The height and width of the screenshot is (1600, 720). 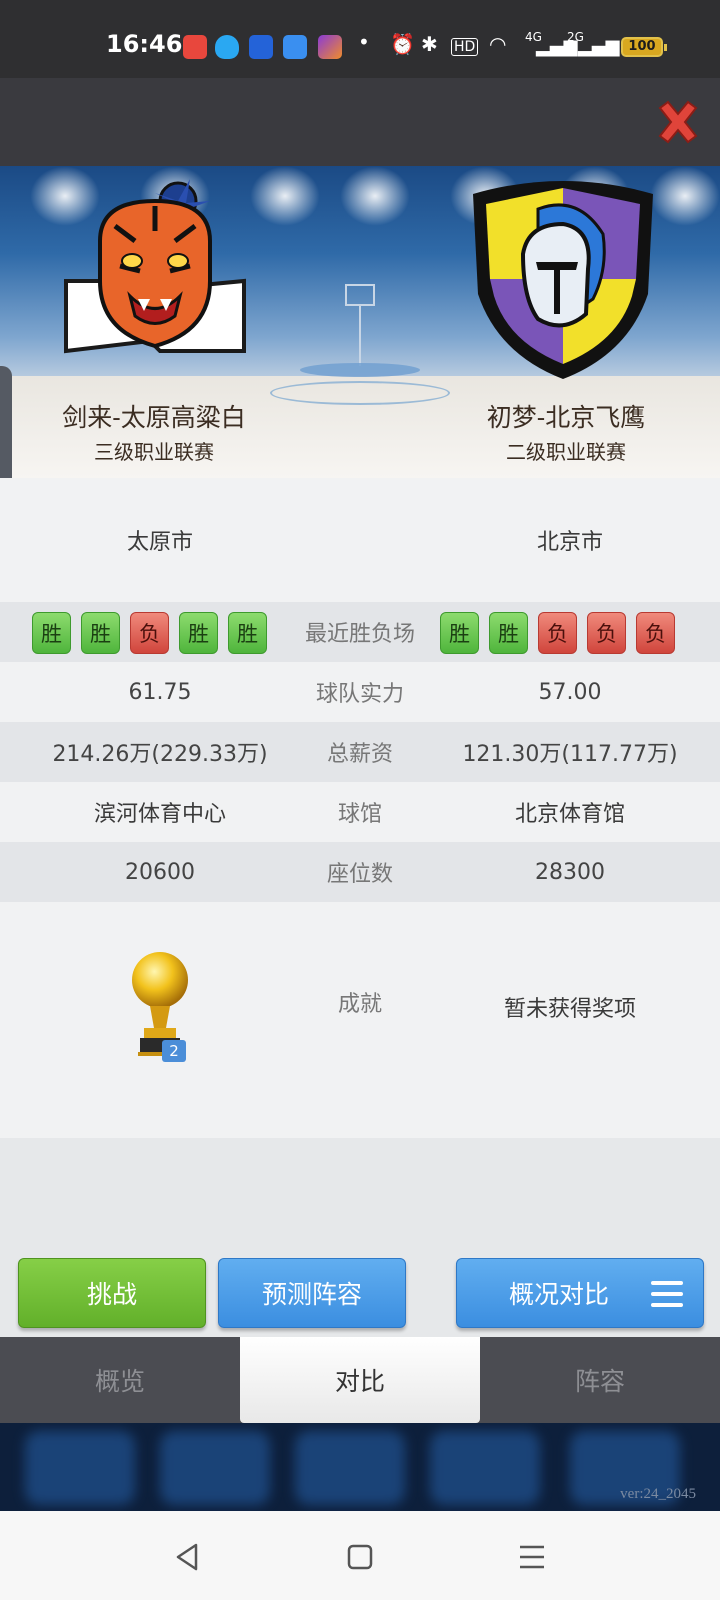 I want to click on hd-icon: HD, so click(x=465, y=47).